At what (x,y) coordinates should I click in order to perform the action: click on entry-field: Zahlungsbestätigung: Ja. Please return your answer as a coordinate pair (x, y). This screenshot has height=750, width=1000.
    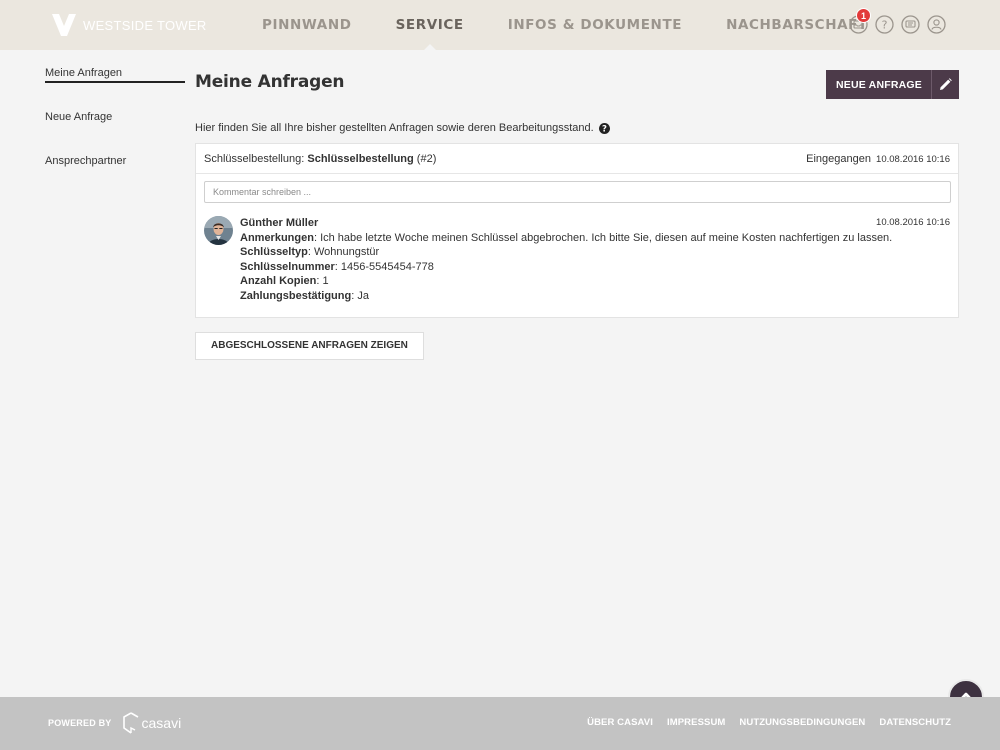
    Looking at the image, I should click on (595, 296).